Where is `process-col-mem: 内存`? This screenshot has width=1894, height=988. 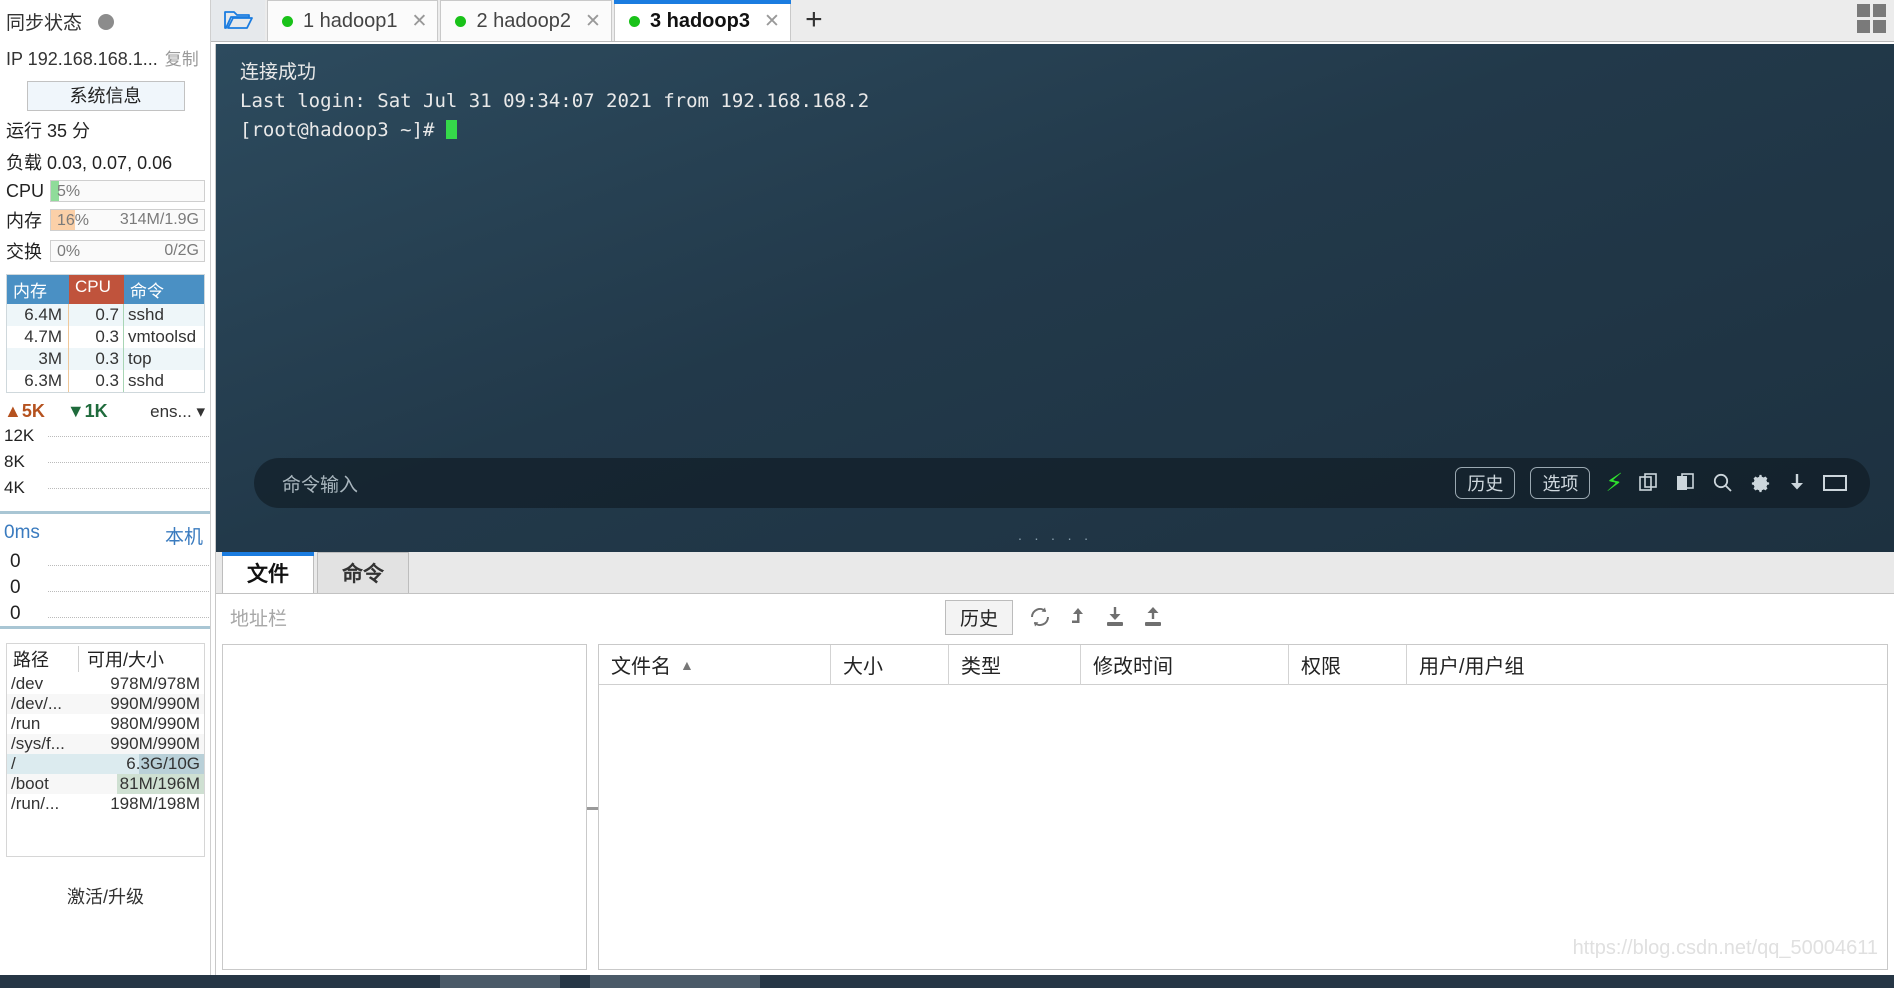 process-col-mem: 内存 is located at coordinates (38, 289).